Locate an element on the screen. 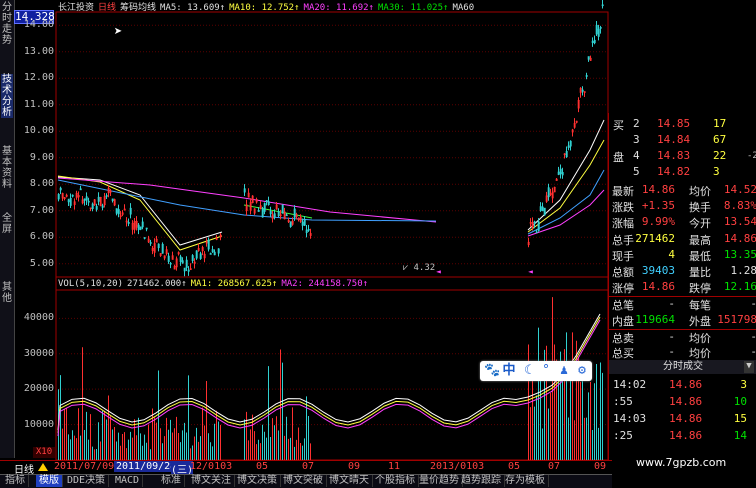  trades-title: 分时成交 is located at coordinates (682, 367).